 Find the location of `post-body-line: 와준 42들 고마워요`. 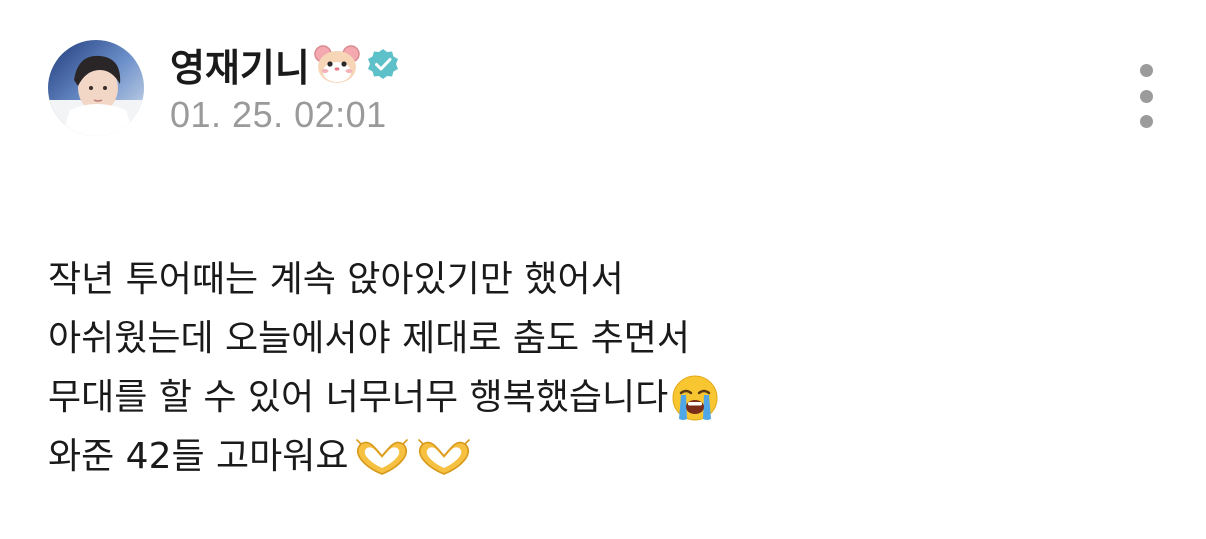

post-body-line: 와준 42들 고마워요 is located at coordinates (384, 456).